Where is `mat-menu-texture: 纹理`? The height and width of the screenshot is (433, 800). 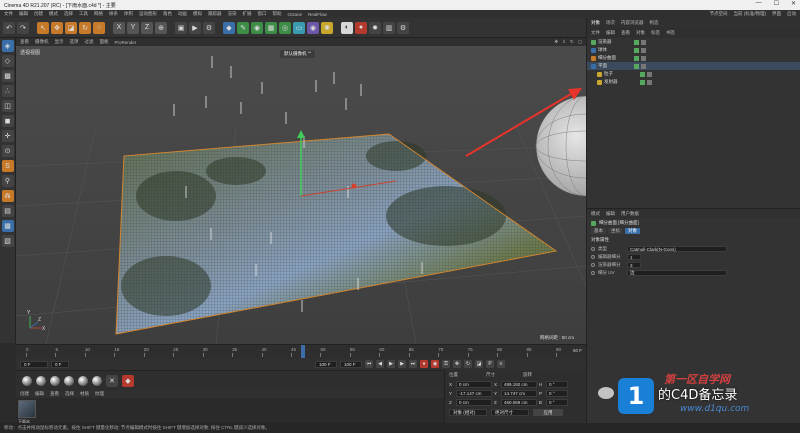
mat-menu-texture: 纹理 is located at coordinates (99, 394).